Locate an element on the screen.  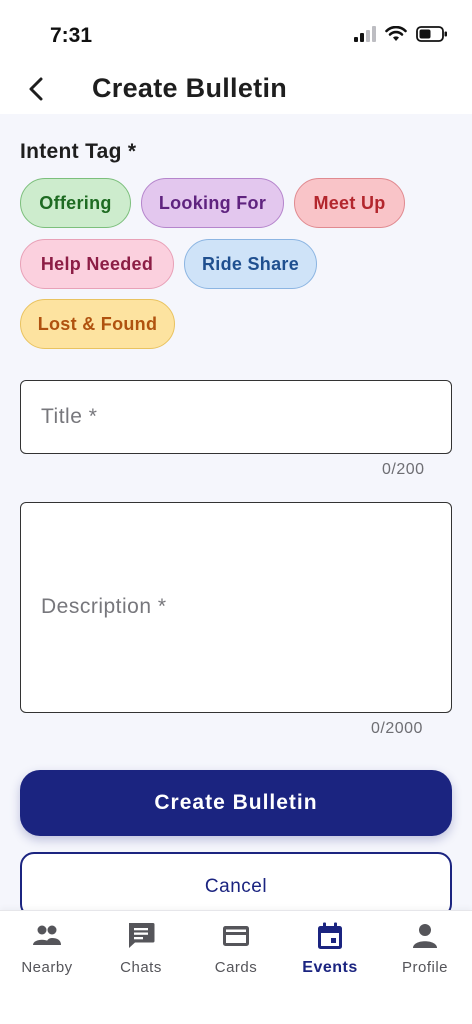
tag-label: Ride Share is located at coordinates (250, 263).